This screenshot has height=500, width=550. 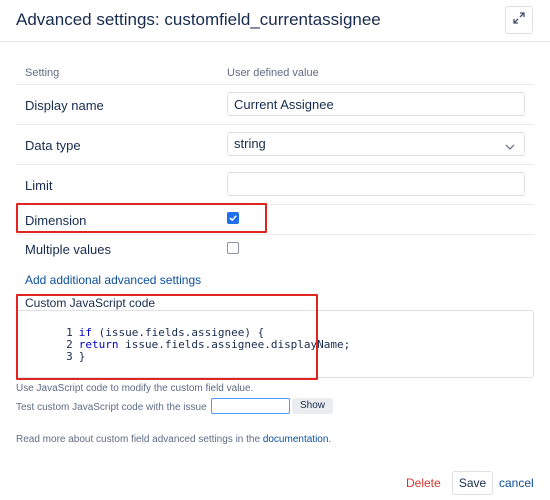 What do you see at coordinates (68, 249) in the screenshot?
I see `multiple-values-label: Multiple values` at bounding box center [68, 249].